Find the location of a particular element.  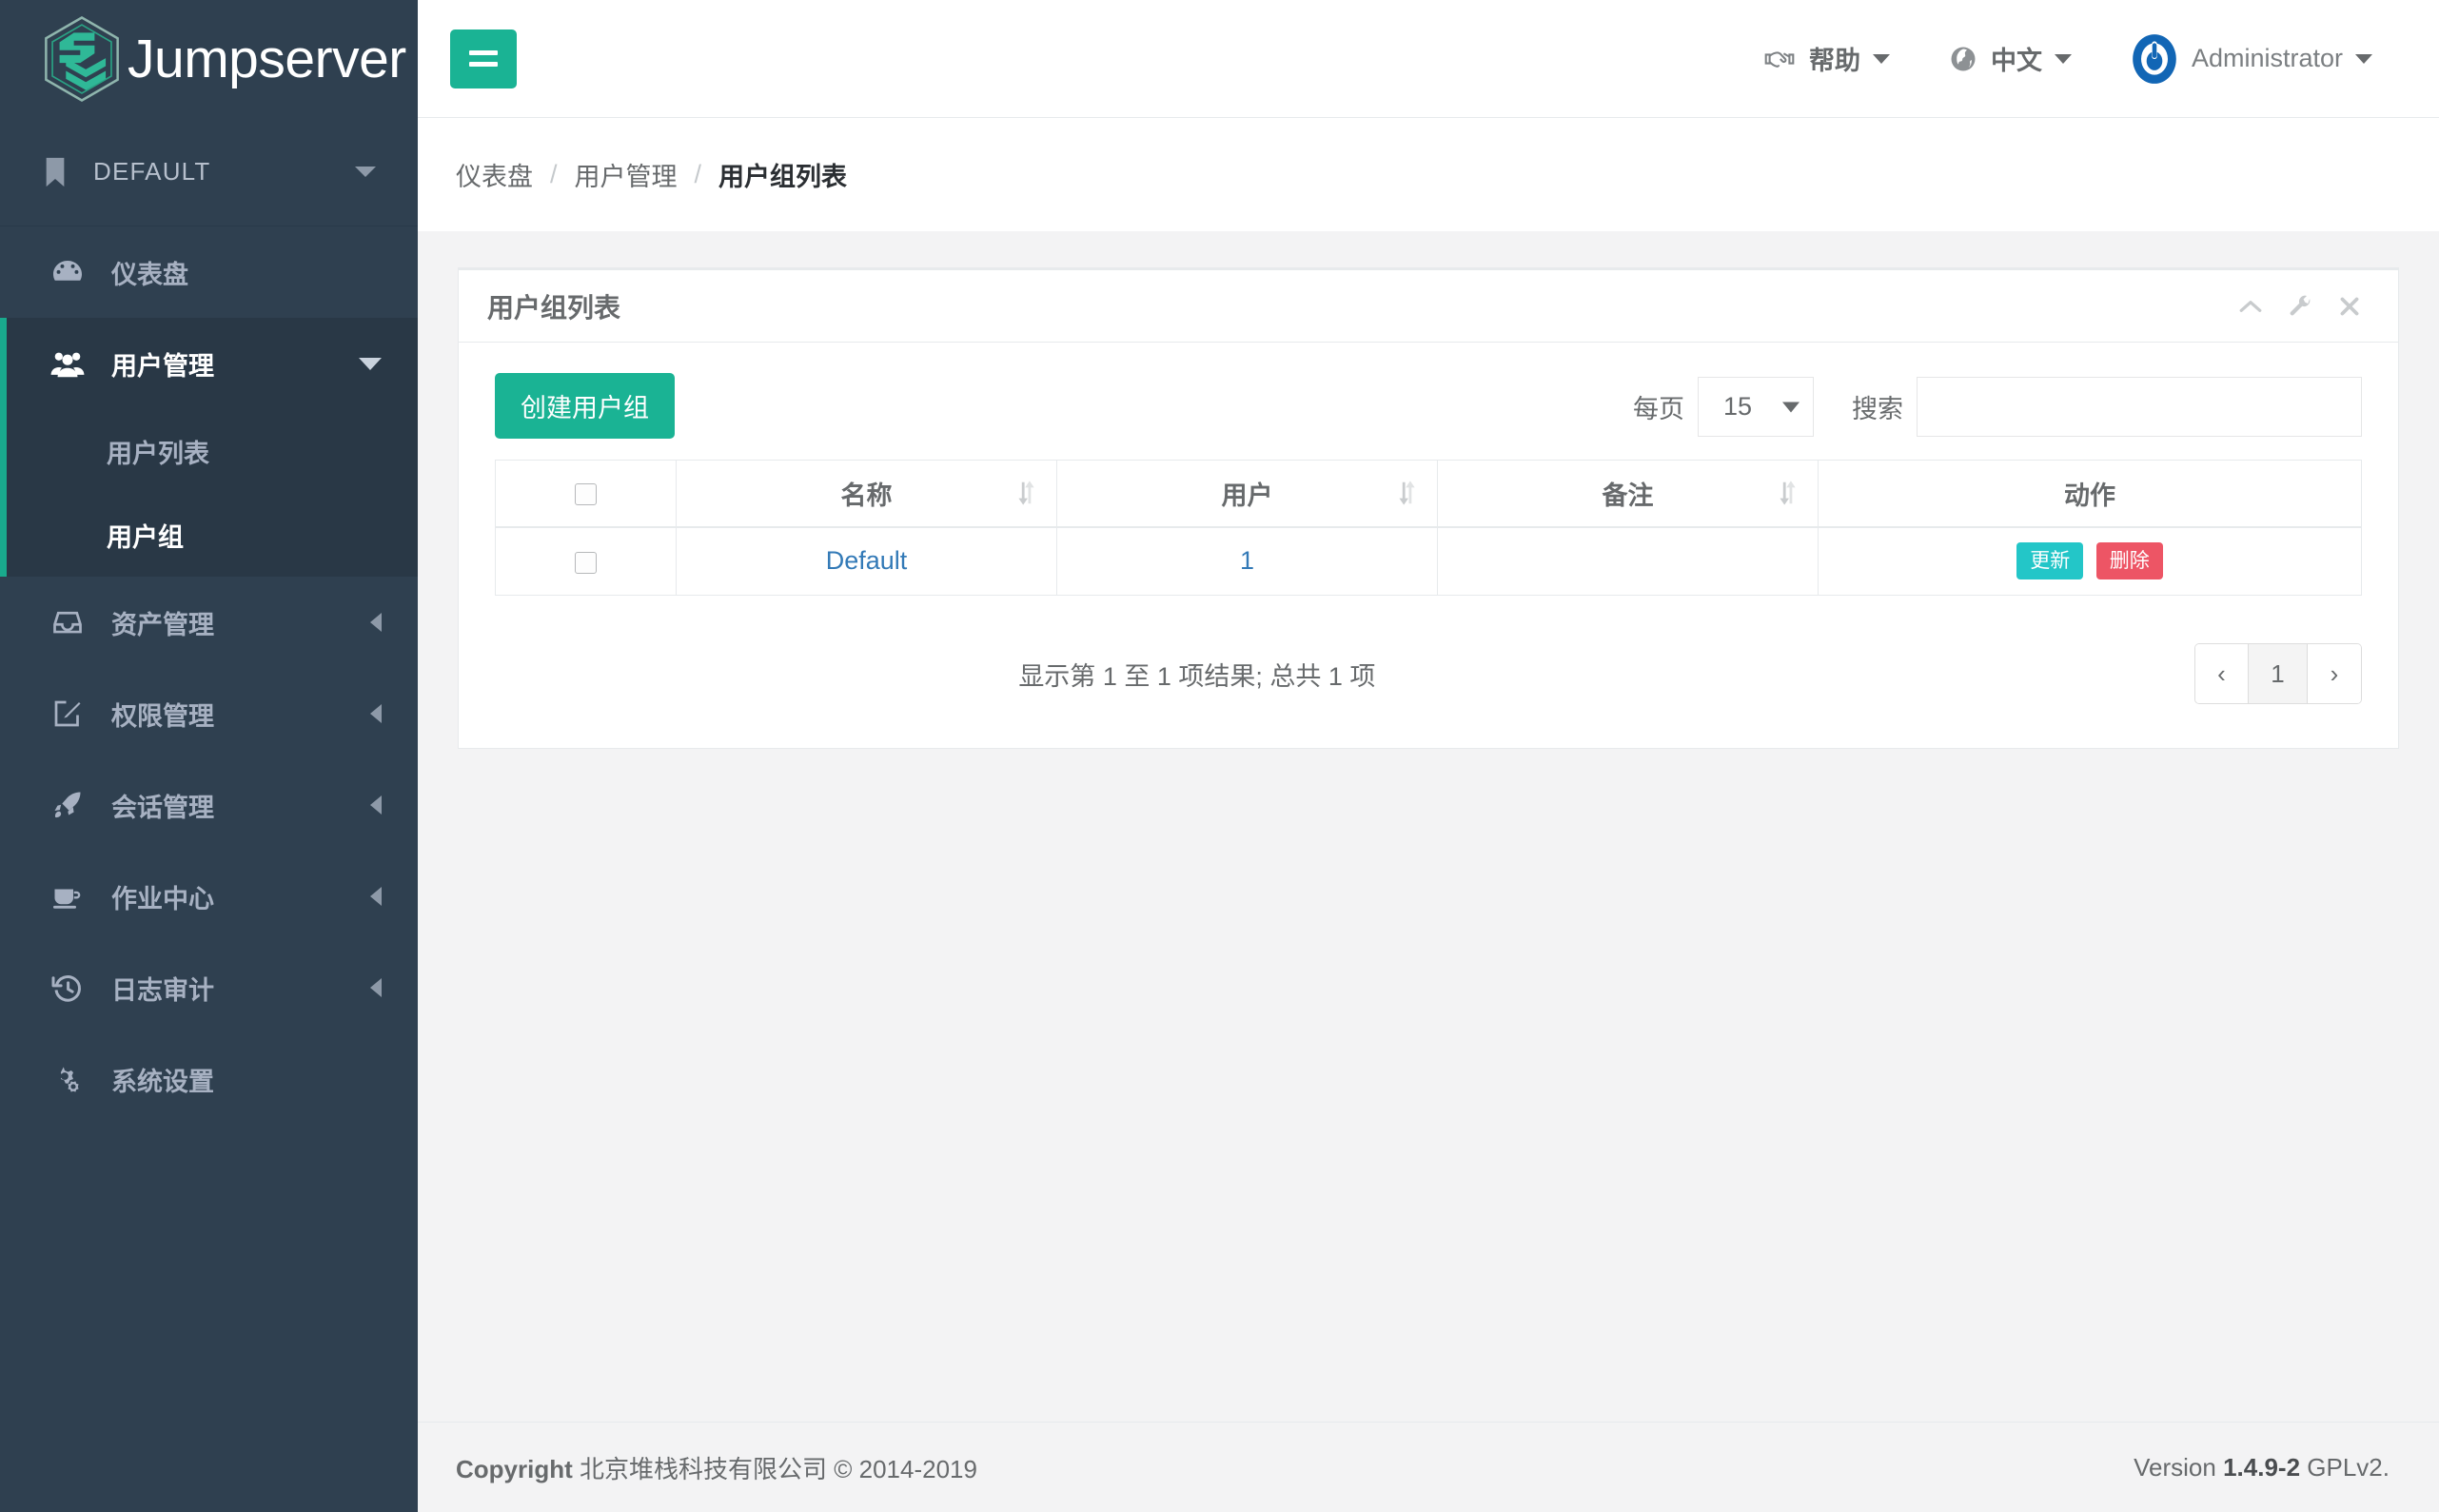

user-group-table: 名称 用户 备注 动作 Default 1 更新 删除 is located at coordinates (1428, 528).